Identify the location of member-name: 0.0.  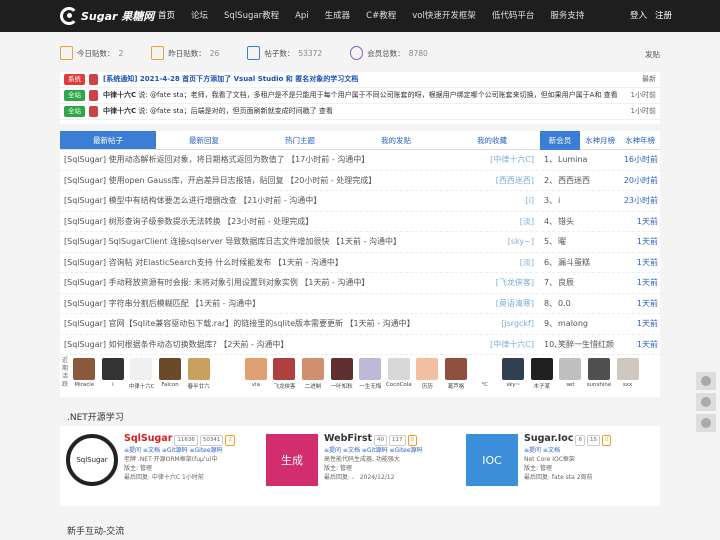
(597, 304).